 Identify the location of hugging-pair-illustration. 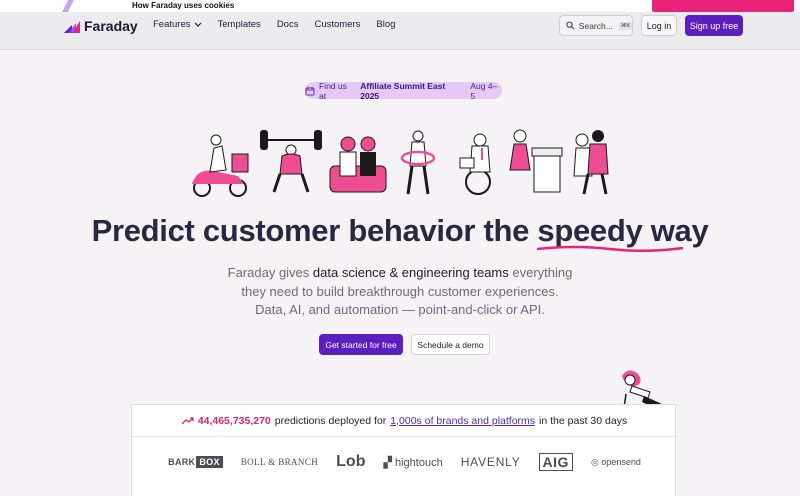
(591, 162).